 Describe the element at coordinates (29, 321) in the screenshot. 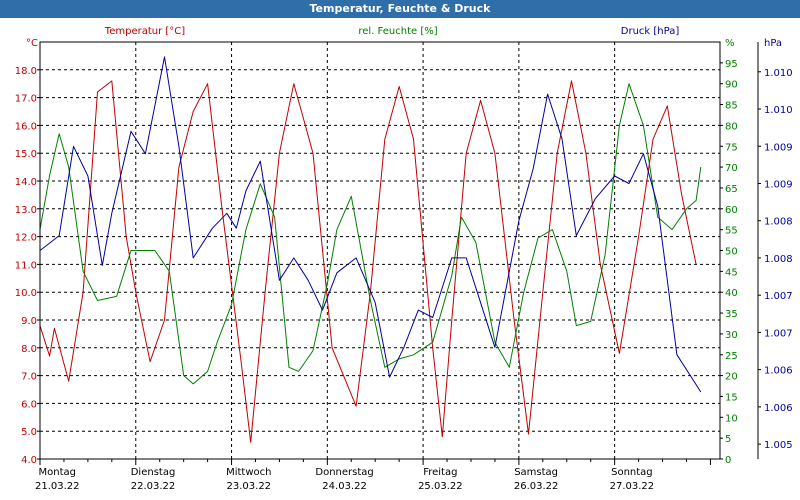

I see `tick-label-temperature: 9.0` at that location.